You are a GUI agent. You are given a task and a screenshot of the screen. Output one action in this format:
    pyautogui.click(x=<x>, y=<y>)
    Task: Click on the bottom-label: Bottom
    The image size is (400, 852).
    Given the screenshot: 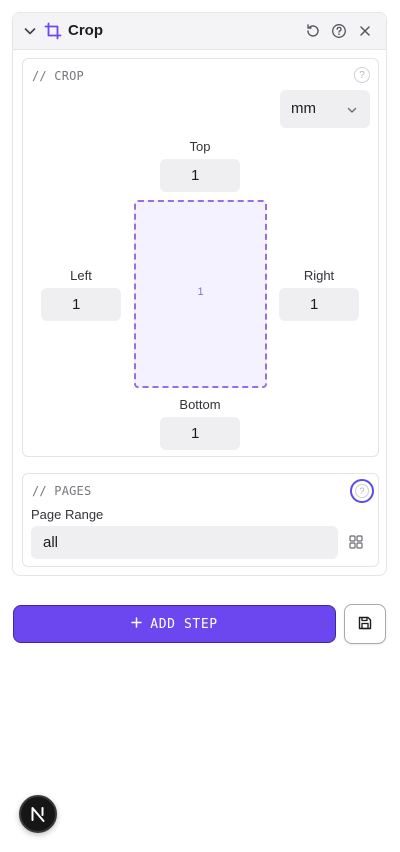 What is the action you would take?
    pyautogui.click(x=200, y=404)
    